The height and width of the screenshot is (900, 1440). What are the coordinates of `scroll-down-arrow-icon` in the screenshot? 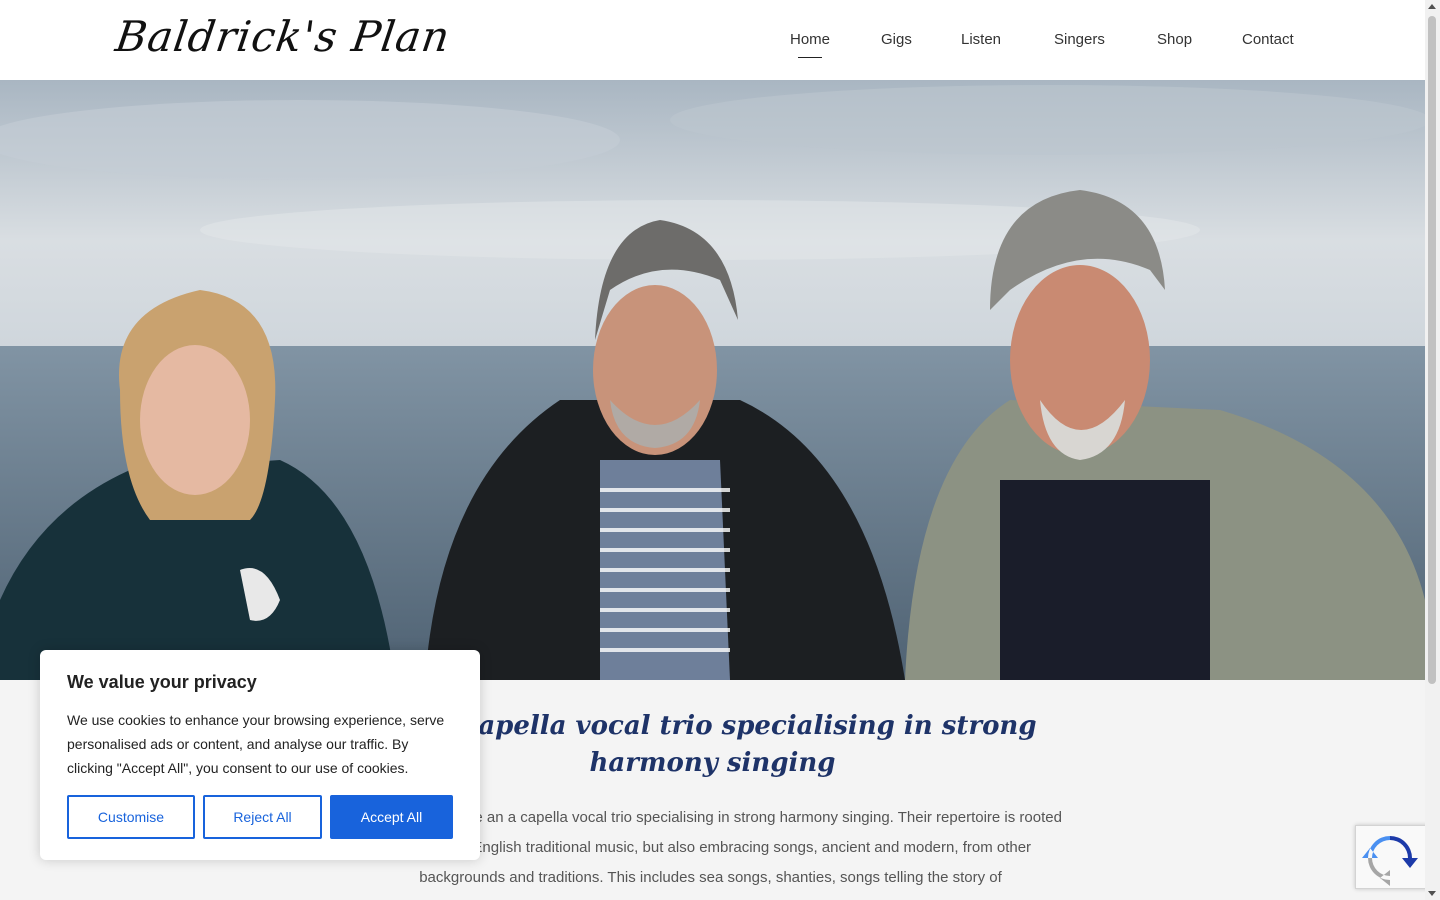 It's located at (1432, 893).